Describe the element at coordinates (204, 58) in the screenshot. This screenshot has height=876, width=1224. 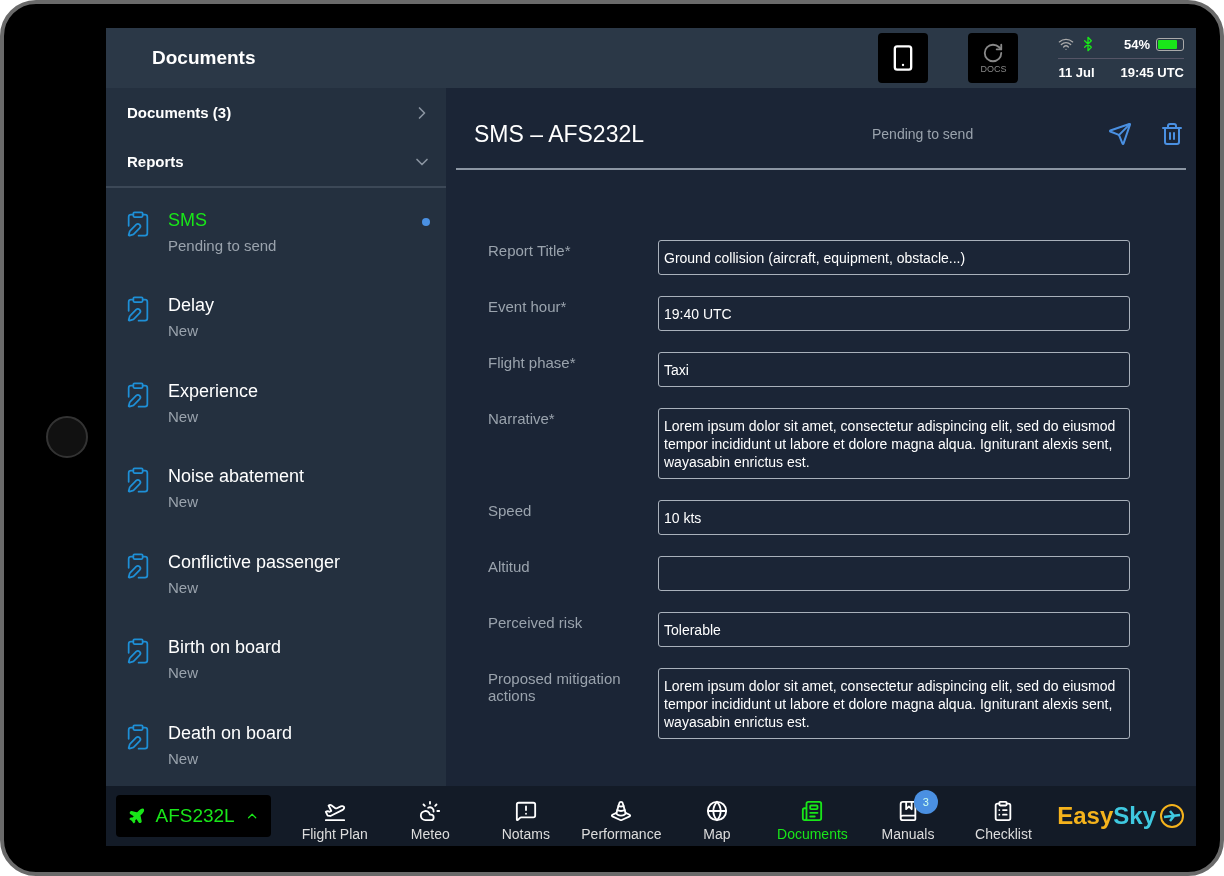
I see `page-title: Documents` at that location.